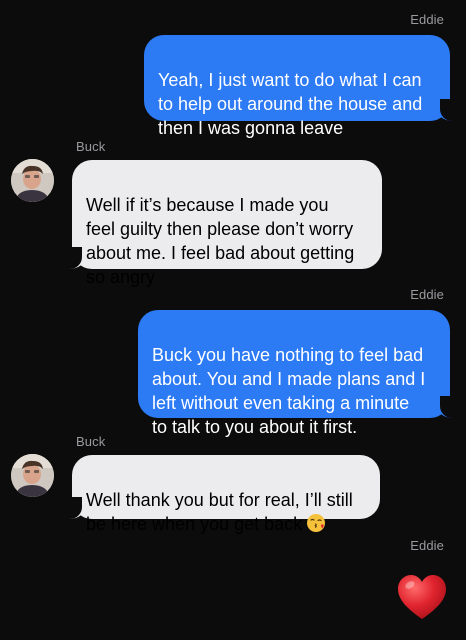 The width and height of the screenshot is (466, 640). Describe the element at coordinates (316, 523) in the screenshot. I see `kissing-face-with-heart-emoji-icon` at that location.